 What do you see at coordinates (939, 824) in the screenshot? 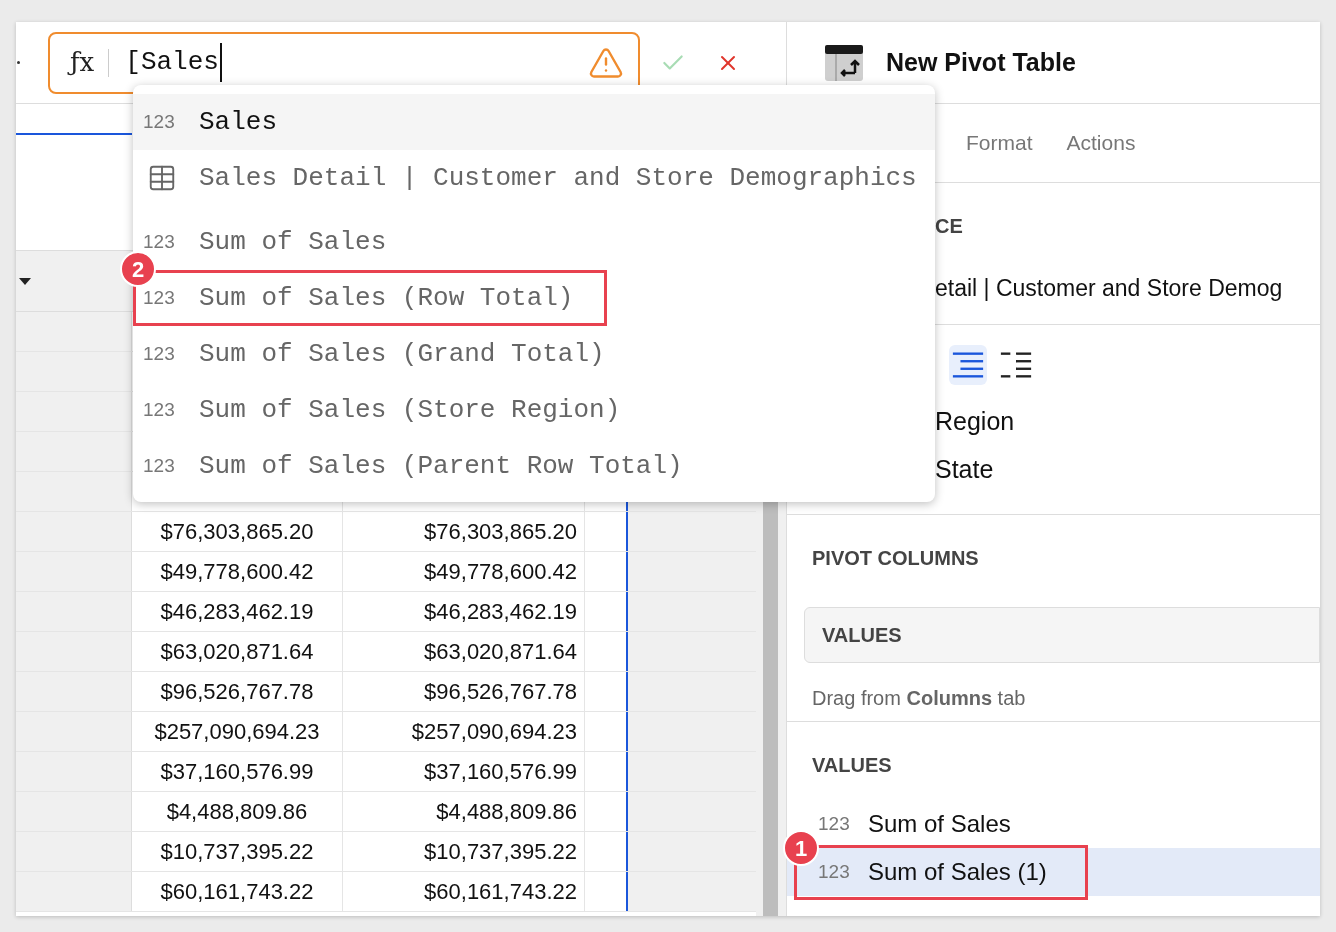
I see `value-label: Sum of Sales` at bounding box center [939, 824].